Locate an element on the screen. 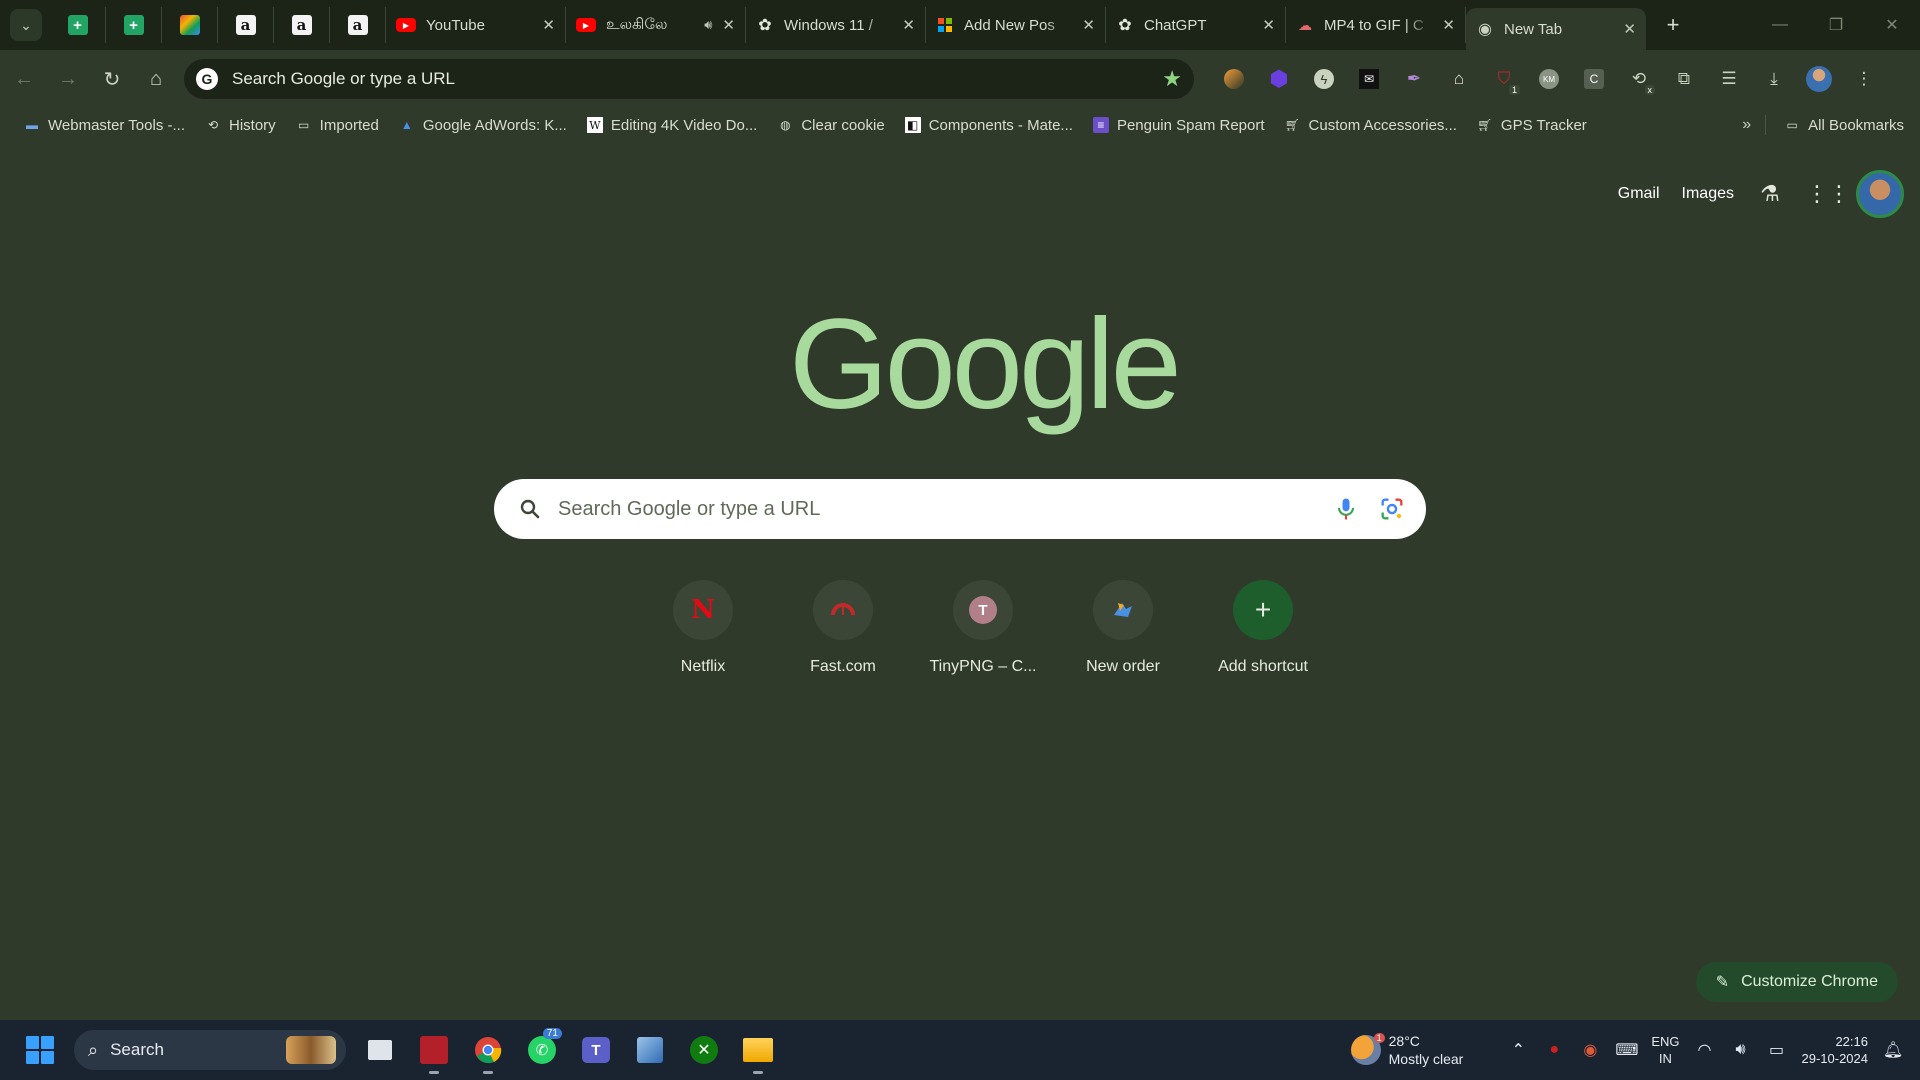 The width and height of the screenshot is (1920, 1080). new-tab-button: + is located at coordinates (1673, 25).